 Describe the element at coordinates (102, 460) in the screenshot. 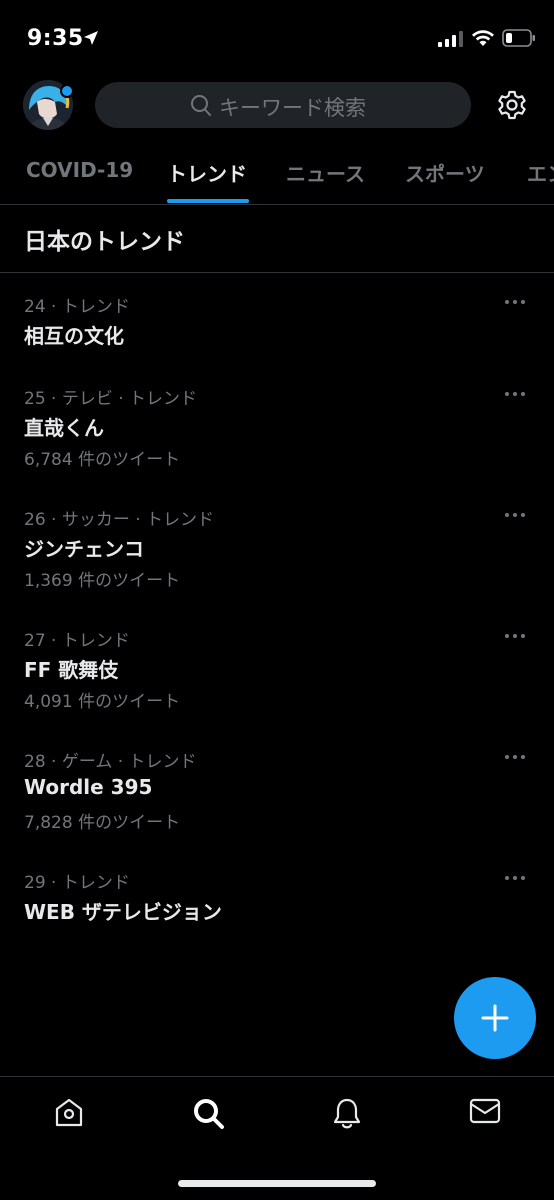

I see `trend-tweet-count: 6,784 件のツイート` at that location.